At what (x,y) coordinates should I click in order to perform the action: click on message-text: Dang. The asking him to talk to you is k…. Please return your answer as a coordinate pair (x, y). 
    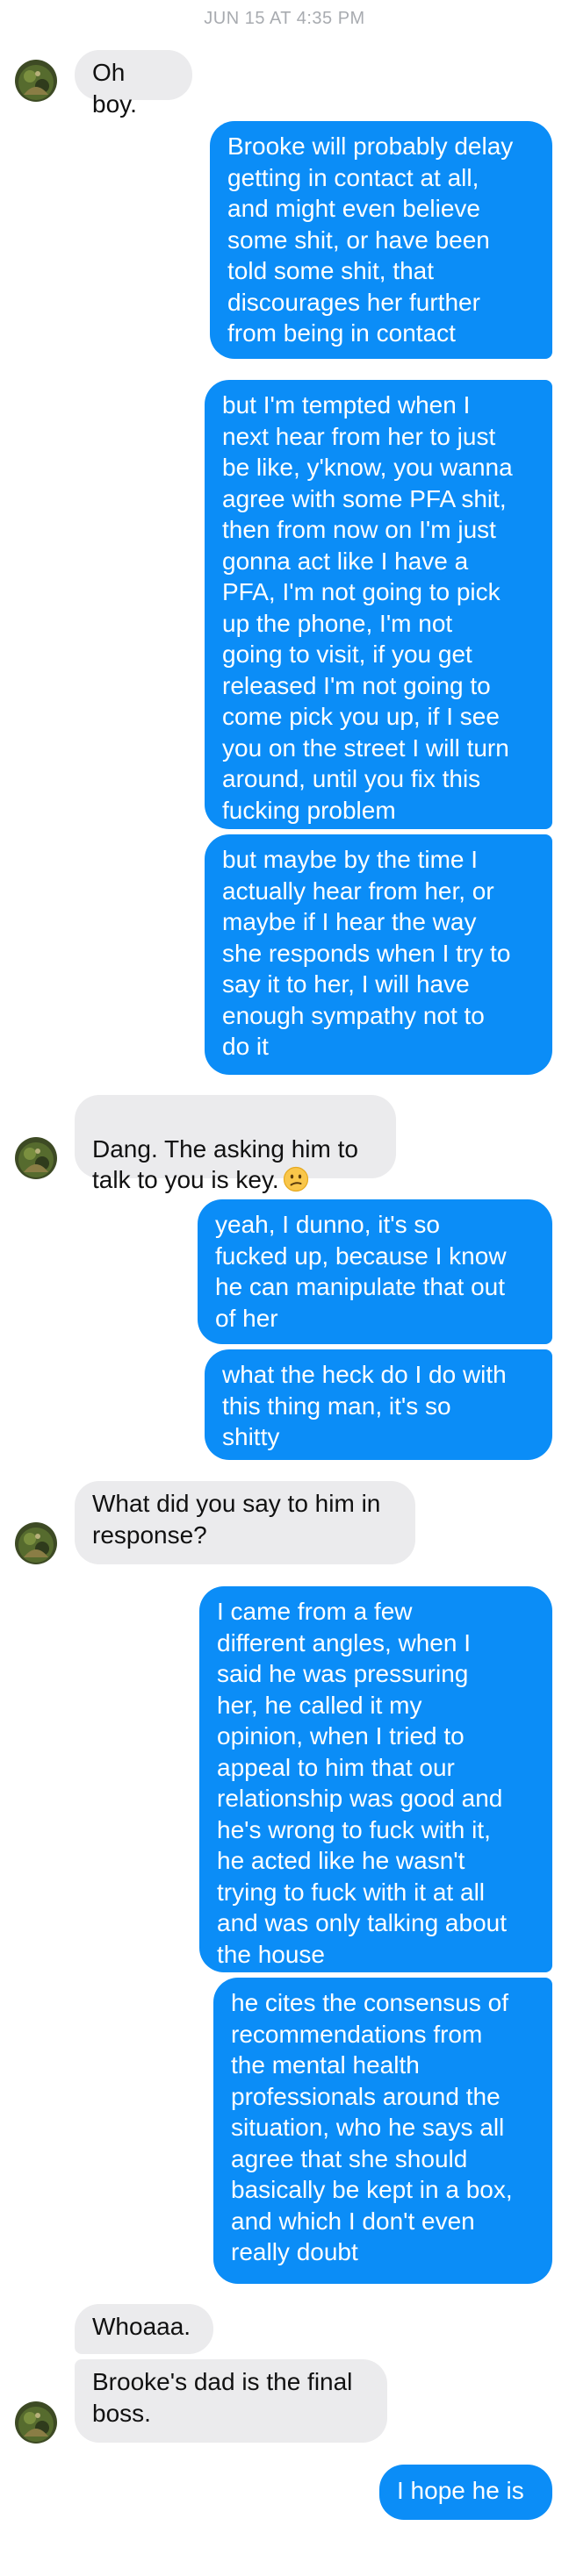
    Looking at the image, I should click on (225, 1164).